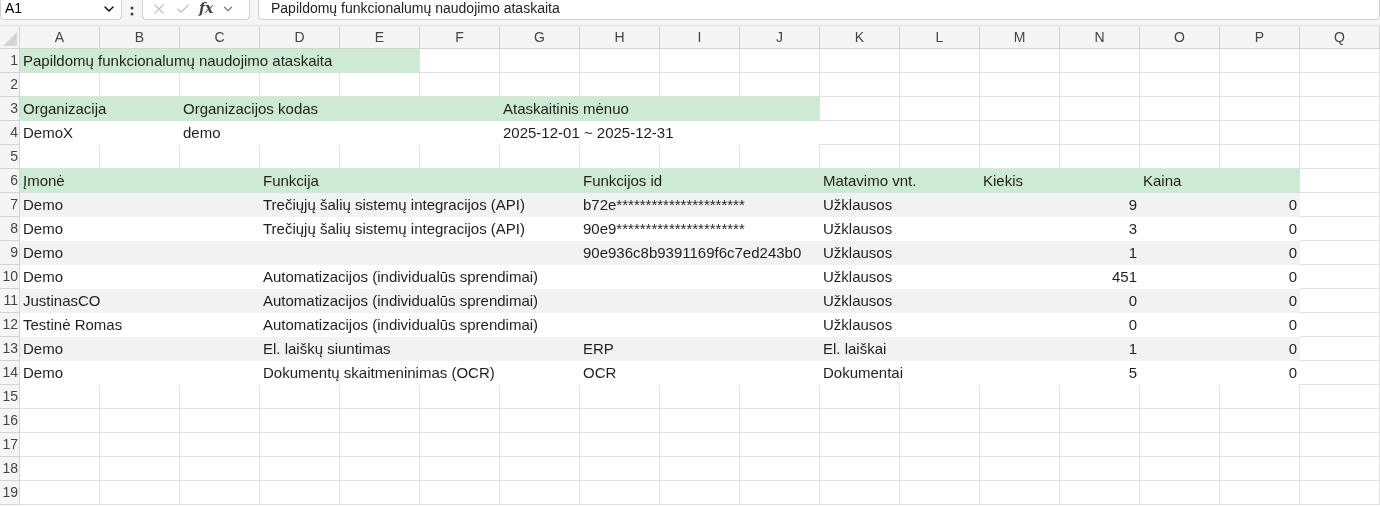 The height and width of the screenshot is (506, 1380). What do you see at coordinates (139, 37) in the screenshot?
I see `column-letter: B` at bounding box center [139, 37].